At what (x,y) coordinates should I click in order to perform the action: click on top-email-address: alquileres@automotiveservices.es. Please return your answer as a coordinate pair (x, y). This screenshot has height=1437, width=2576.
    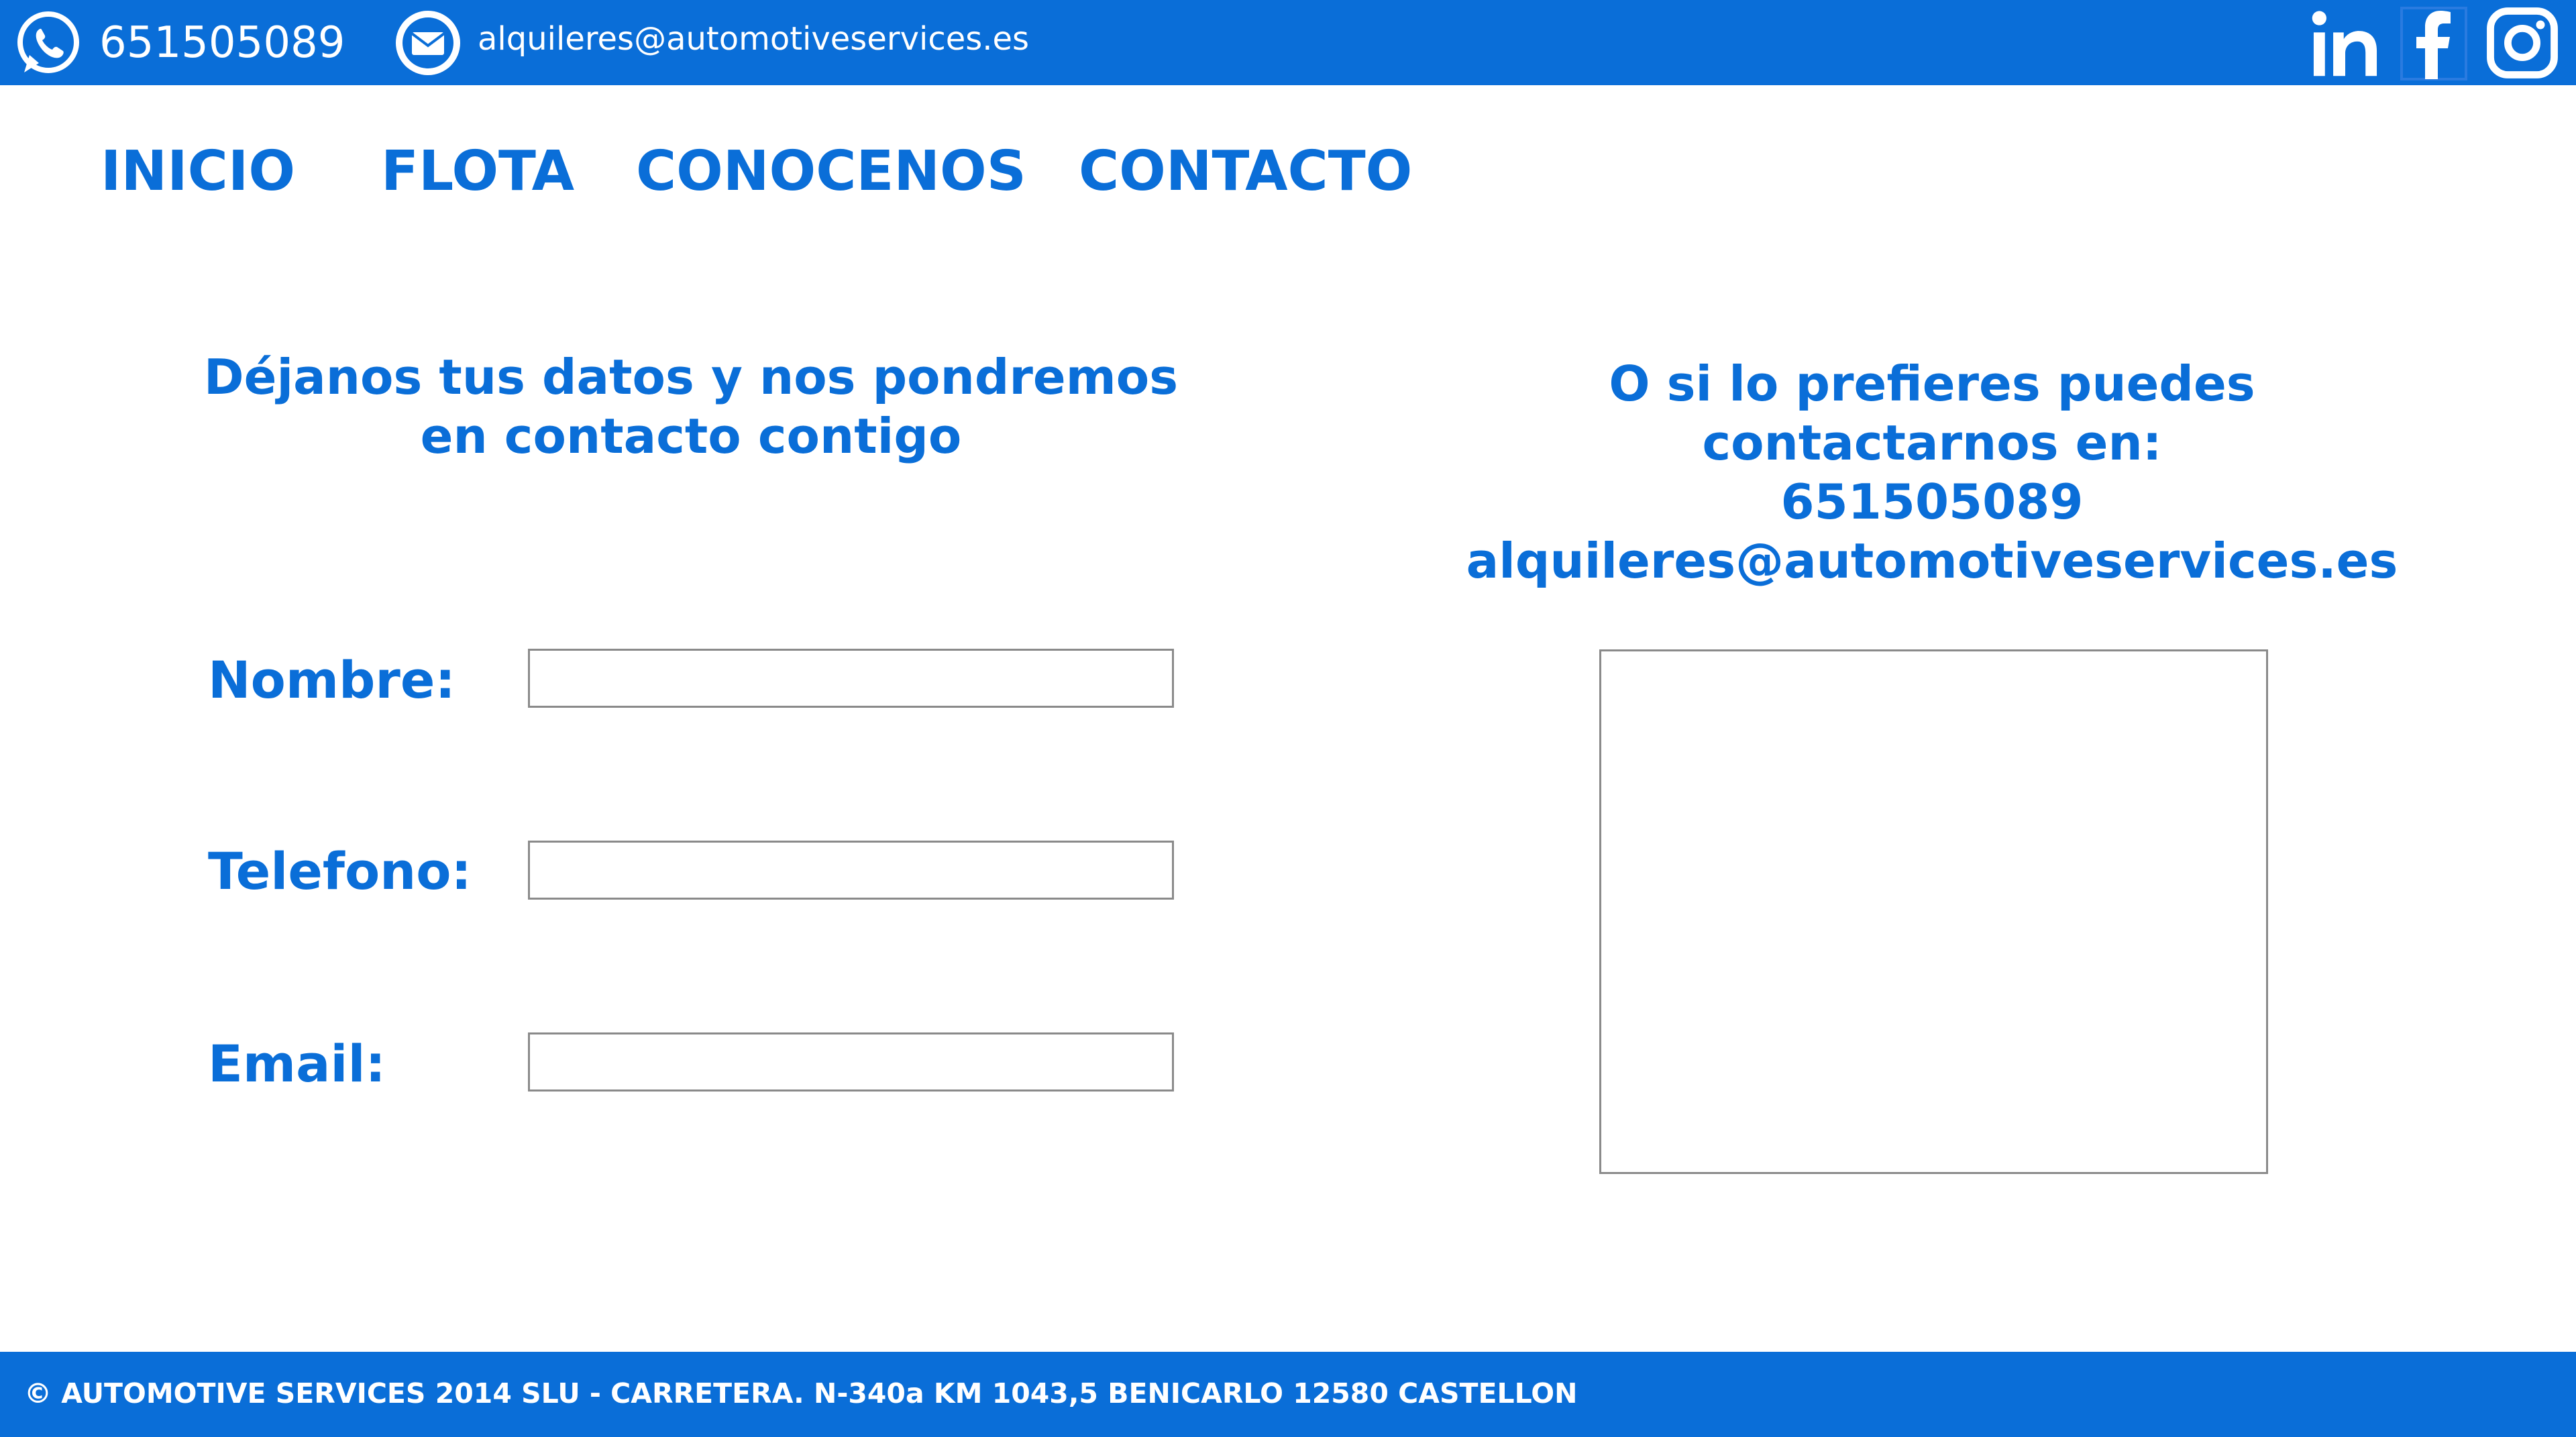
    Looking at the image, I should click on (753, 39).